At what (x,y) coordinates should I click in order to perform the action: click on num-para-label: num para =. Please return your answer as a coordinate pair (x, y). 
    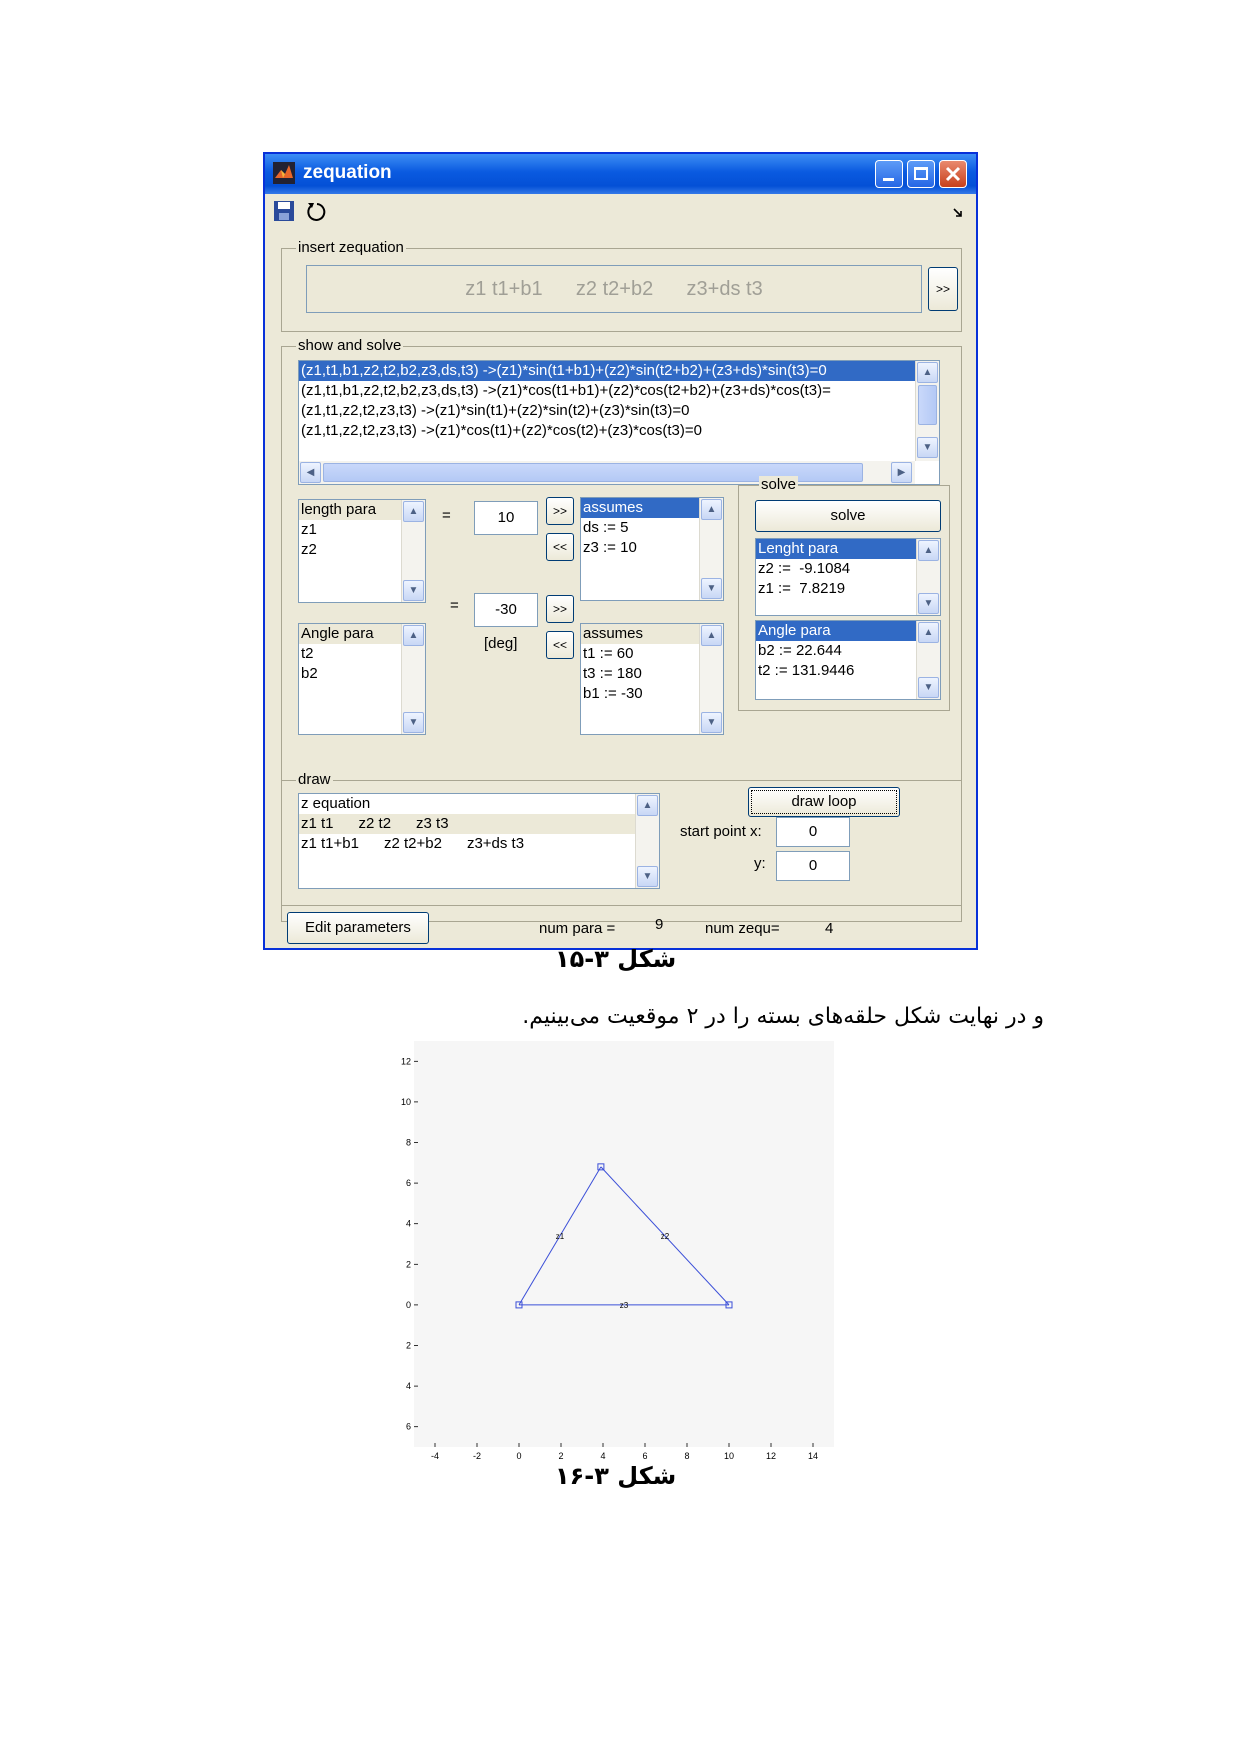
    Looking at the image, I should click on (577, 928).